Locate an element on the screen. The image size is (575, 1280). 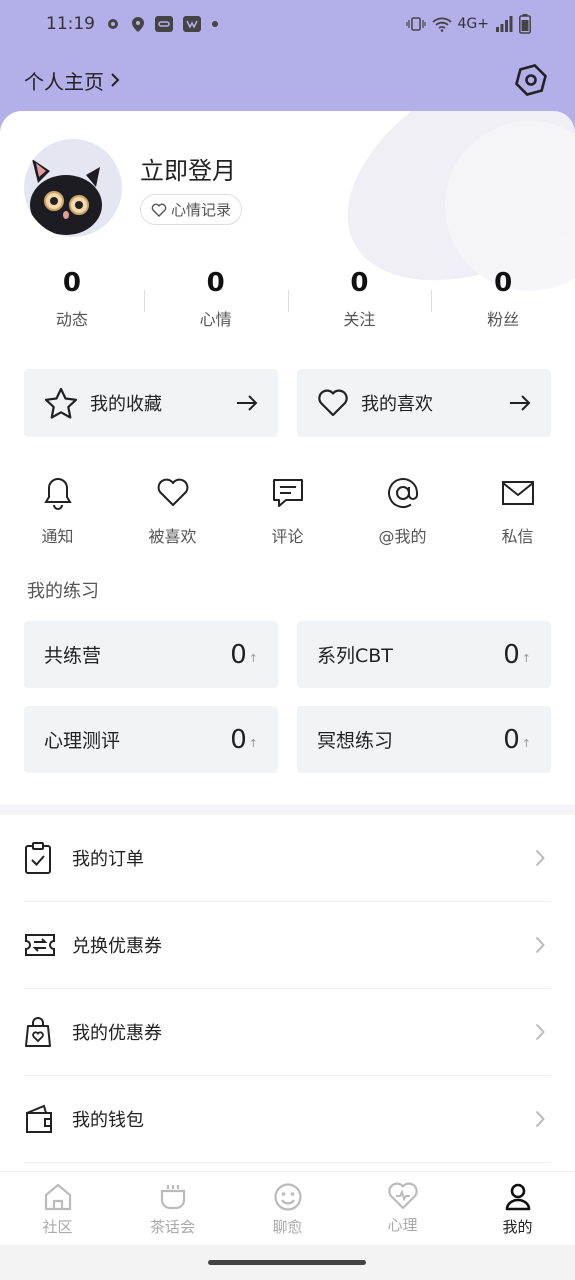
avatar is located at coordinates (73, 188).